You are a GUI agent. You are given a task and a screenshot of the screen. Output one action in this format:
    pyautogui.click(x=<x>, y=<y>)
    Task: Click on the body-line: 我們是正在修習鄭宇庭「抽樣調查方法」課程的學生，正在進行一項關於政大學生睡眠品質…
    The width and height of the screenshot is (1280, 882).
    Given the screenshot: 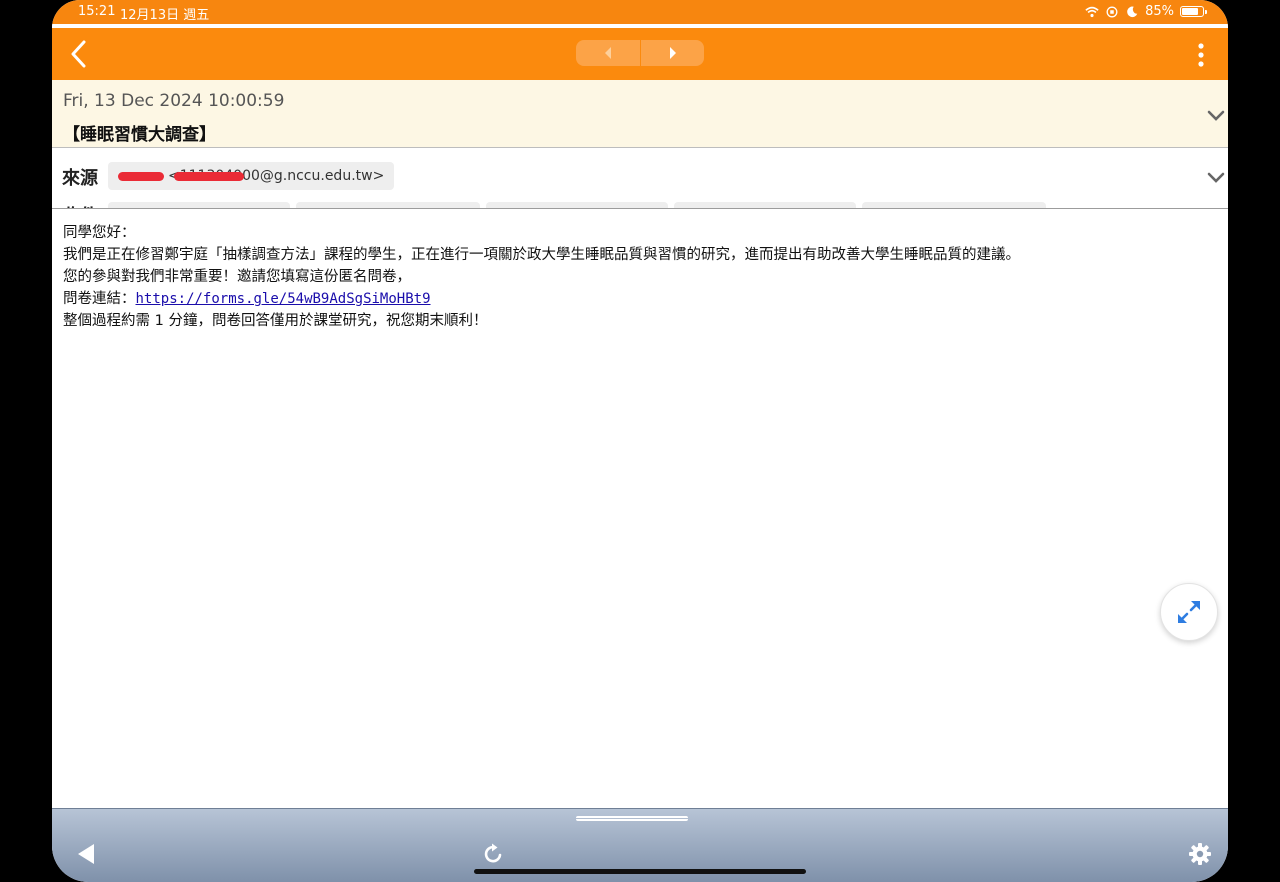 What is the action you would take?
    pyautogui.click(x=541, y=255)
    